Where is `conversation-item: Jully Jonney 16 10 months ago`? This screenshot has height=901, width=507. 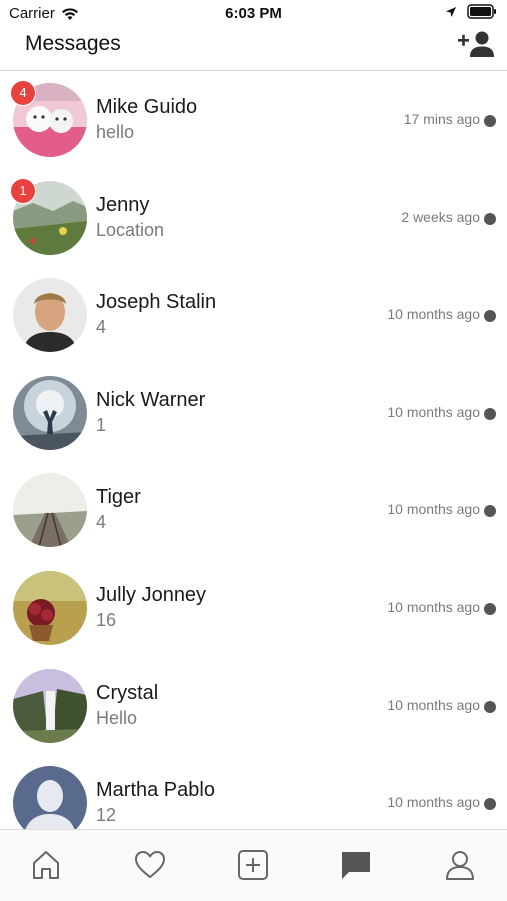
conversation-item: Jully Jonney 16 10 months ago is located at coordinates (253, 608).